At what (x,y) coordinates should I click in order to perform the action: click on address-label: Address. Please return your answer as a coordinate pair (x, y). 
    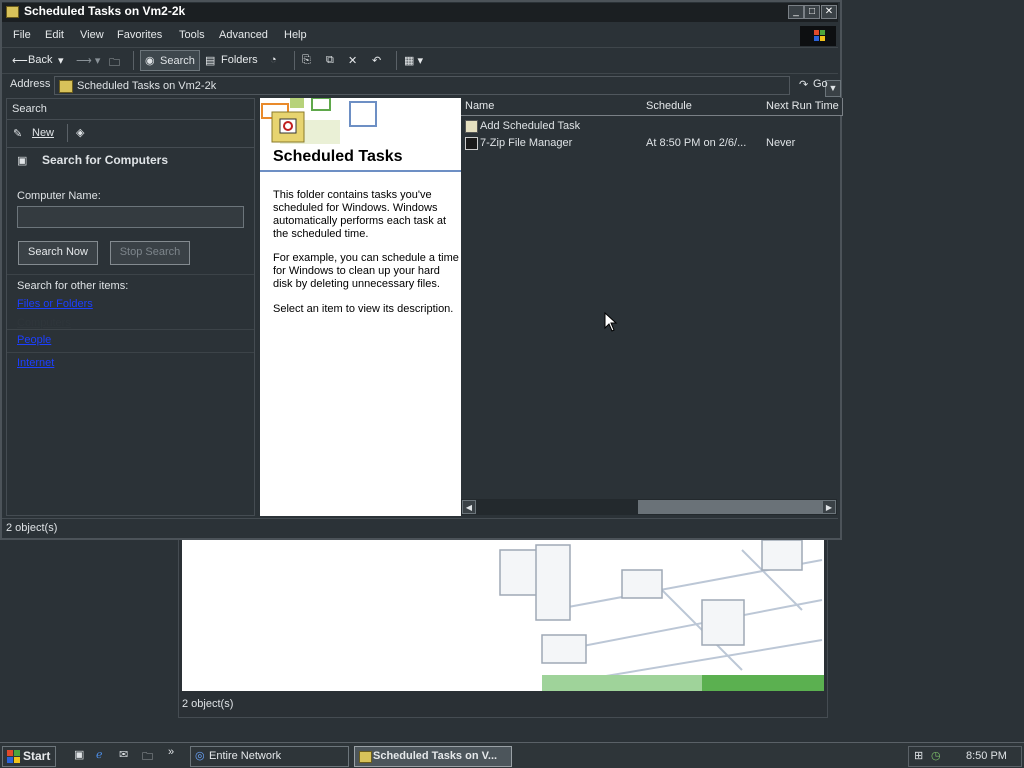
    Looking at the image, I should click on (30, 84).